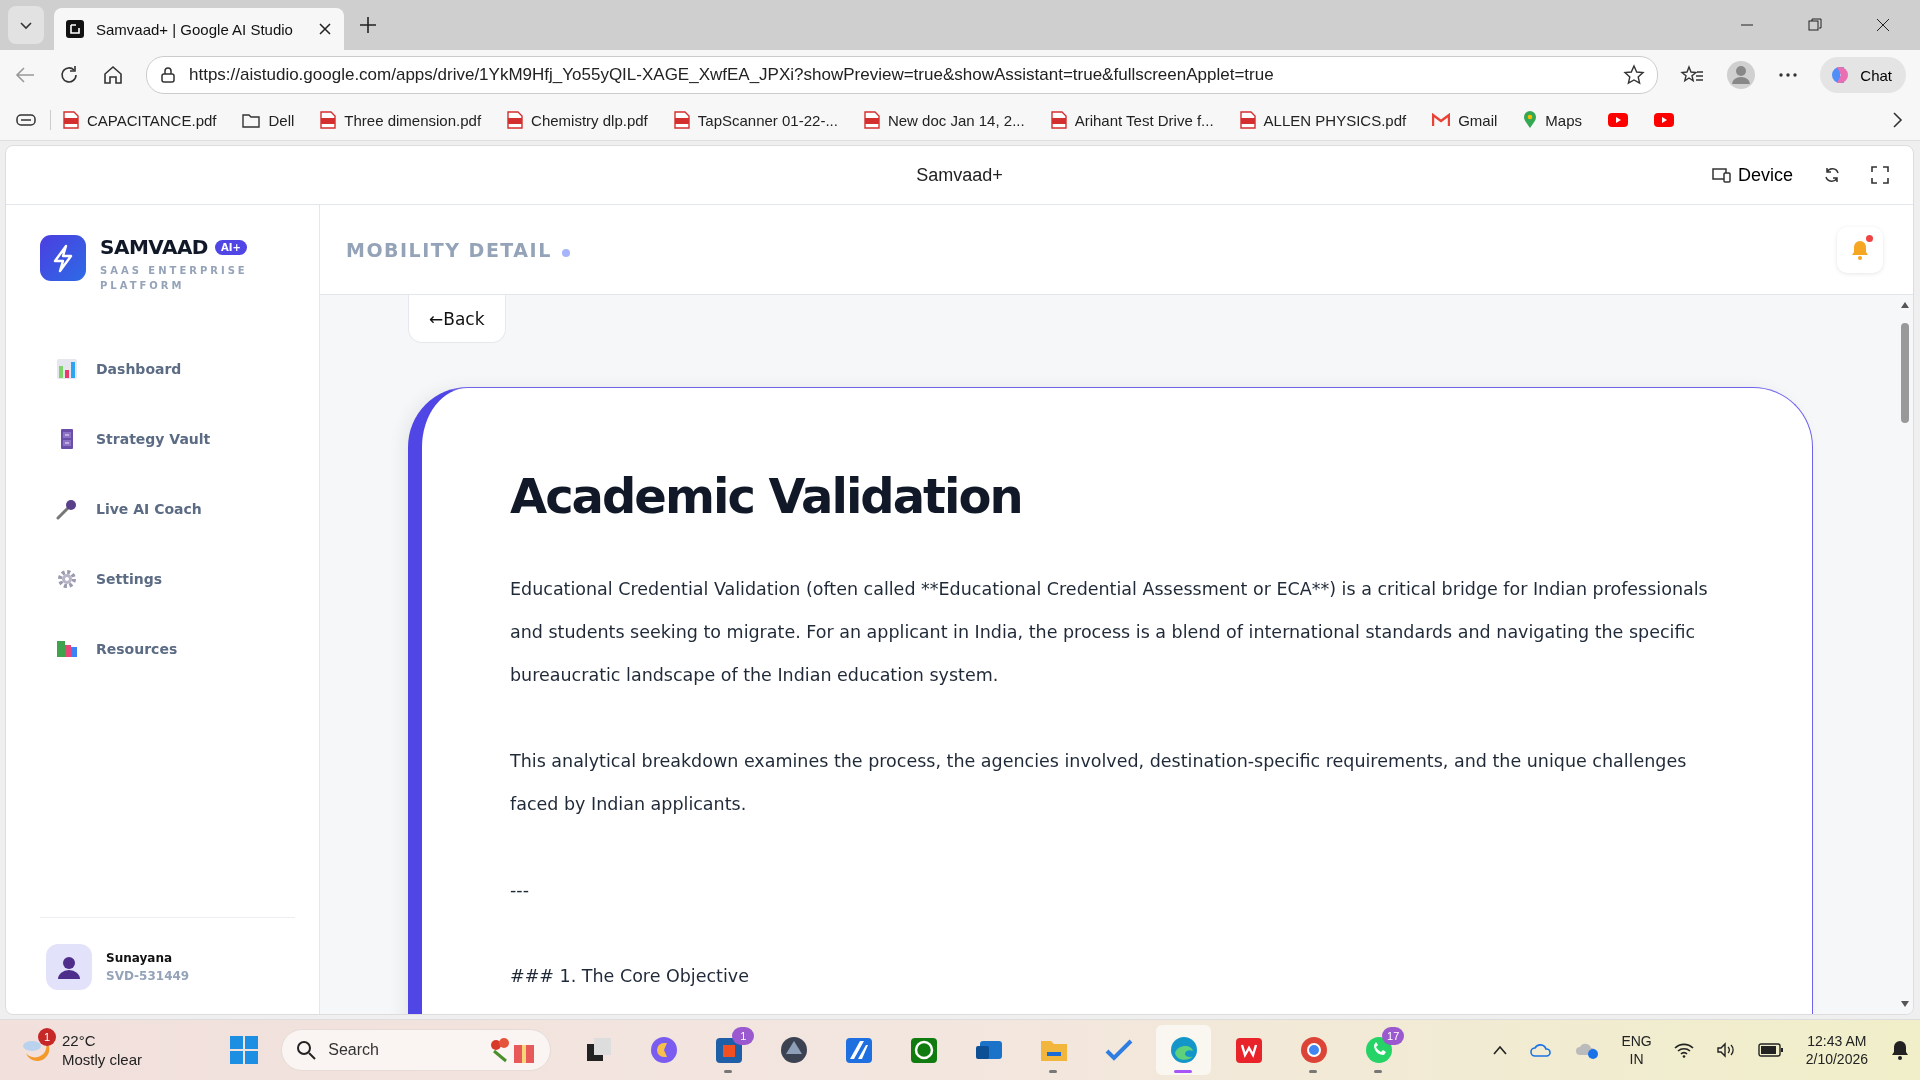  I want to click on search-field: Search, so click(416, 1050).